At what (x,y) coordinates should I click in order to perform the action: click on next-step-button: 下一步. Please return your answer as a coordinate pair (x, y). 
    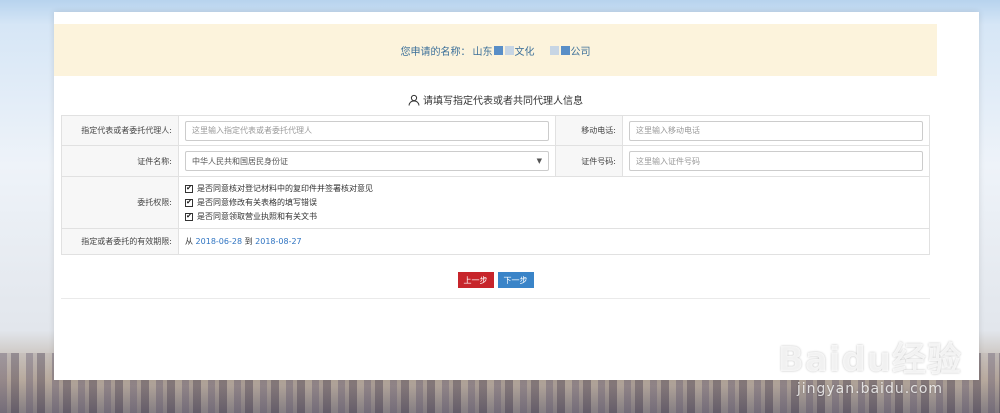
    Looking at the image, I should click on (515, 280).